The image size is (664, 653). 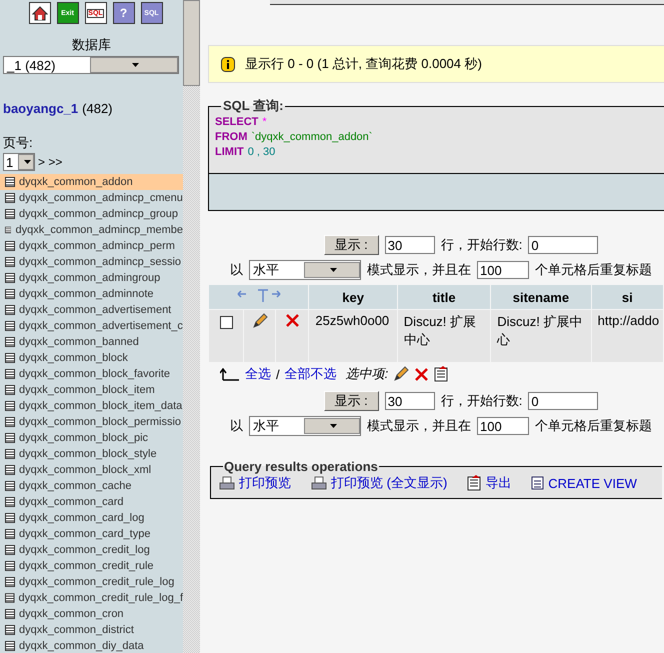 What do you see at coordinates (91, 518) in the screenshot?
I see `table-list-item: dyqxk_common_card_log` at bounding box center [91, 518].